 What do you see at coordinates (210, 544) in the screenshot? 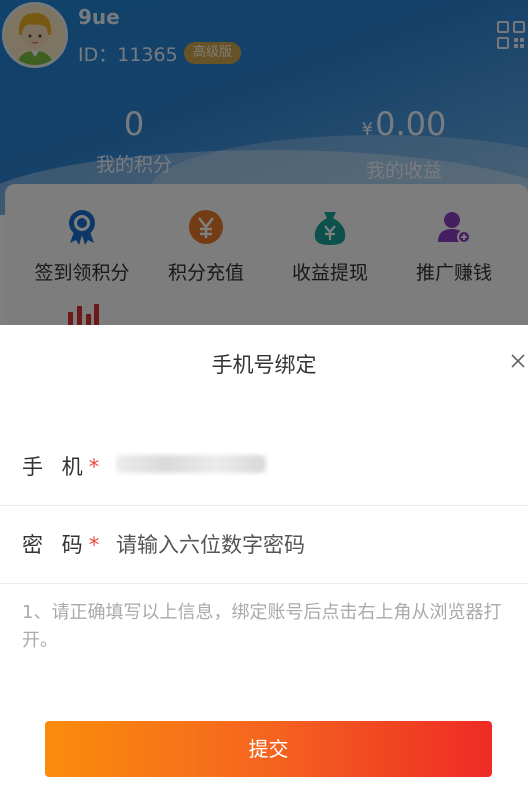
I see `password-field: 请输入六位数字密码` at bounding box center [210, 544].